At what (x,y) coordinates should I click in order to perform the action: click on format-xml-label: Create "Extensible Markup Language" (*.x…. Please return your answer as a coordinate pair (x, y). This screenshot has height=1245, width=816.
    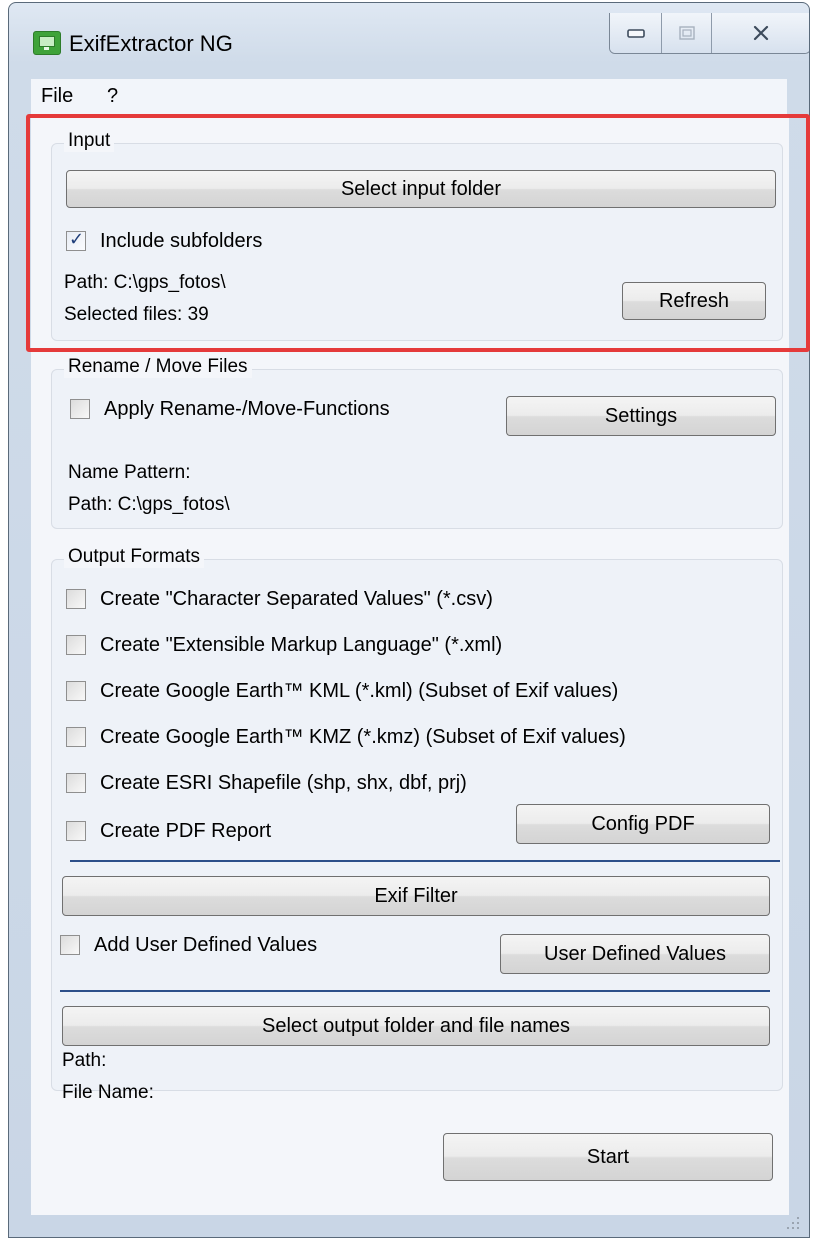
    Looking at the image, I should click on (301, 644).